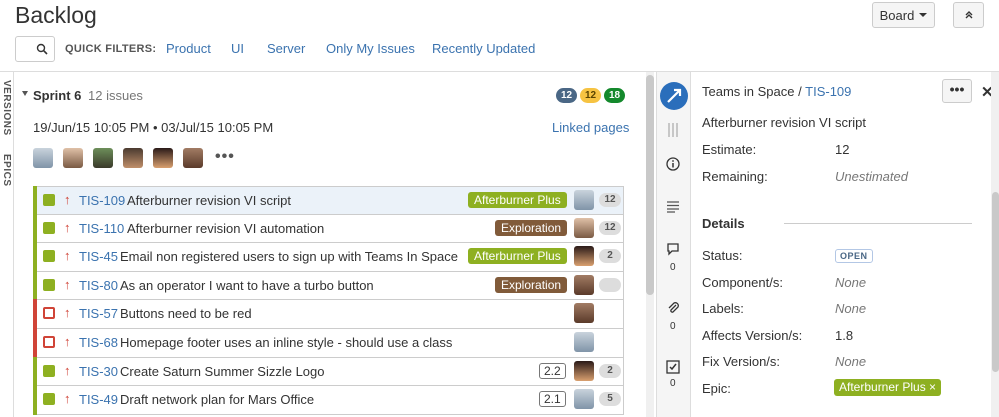 This screenshot has width=999, height=417. What do you see at coordinates (741, 361) in the screenshot?
I see `fix-version-label: Fix Version/s:` at bounding box center [741, 361].